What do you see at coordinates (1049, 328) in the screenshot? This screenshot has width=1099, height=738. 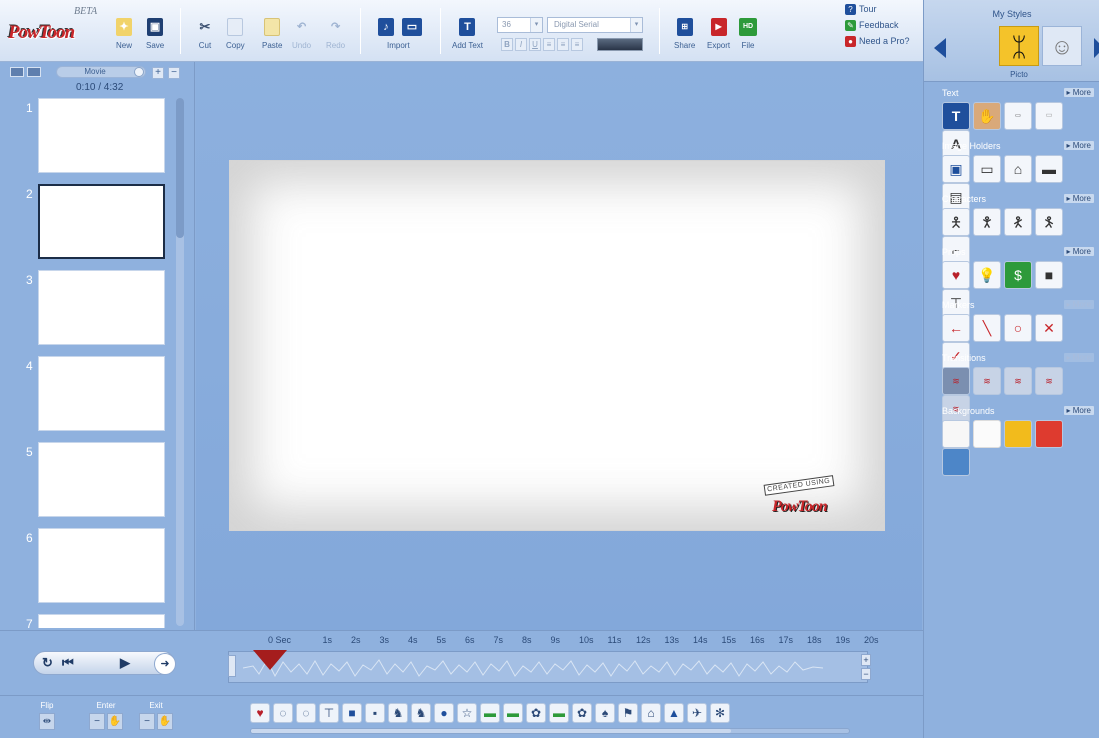 I see `cross-marker-tile: ✕` at bounding box center [1049, 328].